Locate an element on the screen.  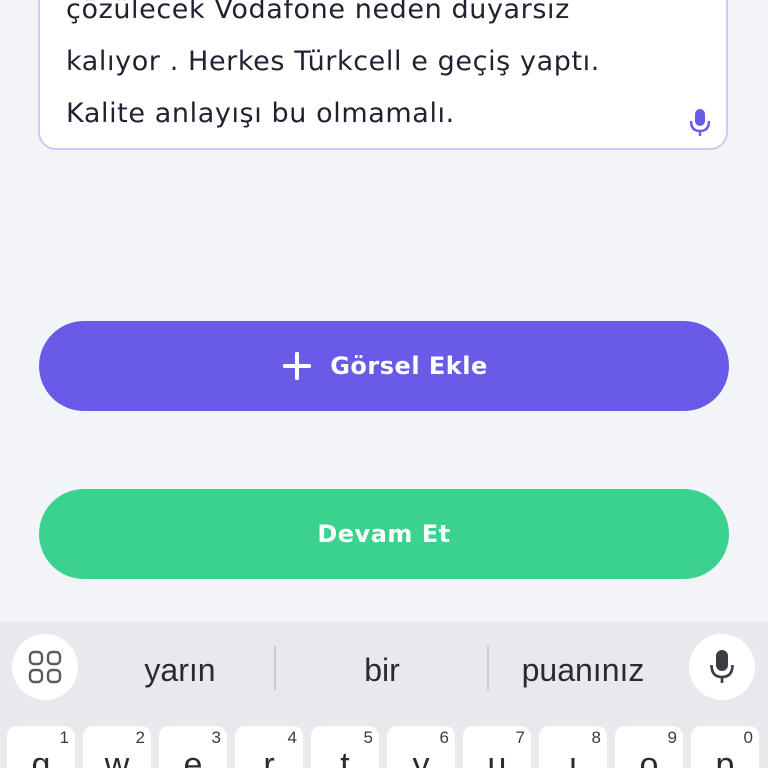
suggestion-1: yarın is located at coordinates (180, 670).